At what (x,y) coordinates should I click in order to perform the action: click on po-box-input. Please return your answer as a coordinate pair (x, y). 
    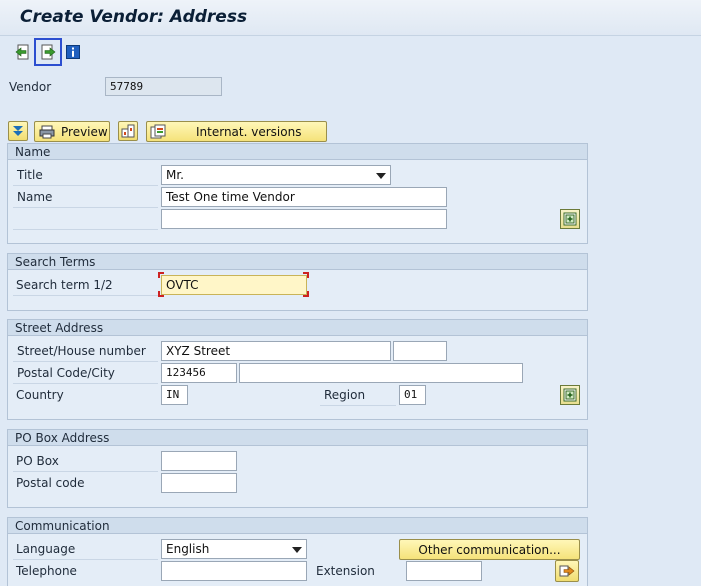
    Looking at the image, I should click on (199, 461).